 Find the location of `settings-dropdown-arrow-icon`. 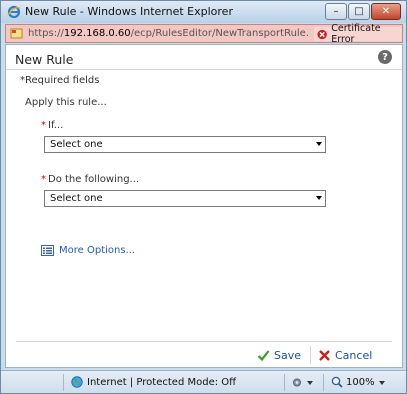

settings-dropdown-arrow-icon is located at coordinates (310, 383).